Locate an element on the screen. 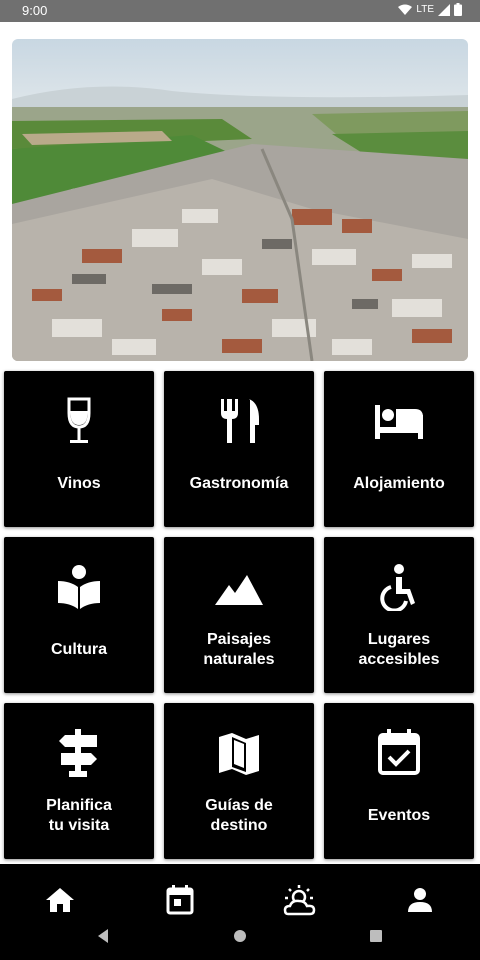  hotel-bed-icon is located at coordinates (399, 422).